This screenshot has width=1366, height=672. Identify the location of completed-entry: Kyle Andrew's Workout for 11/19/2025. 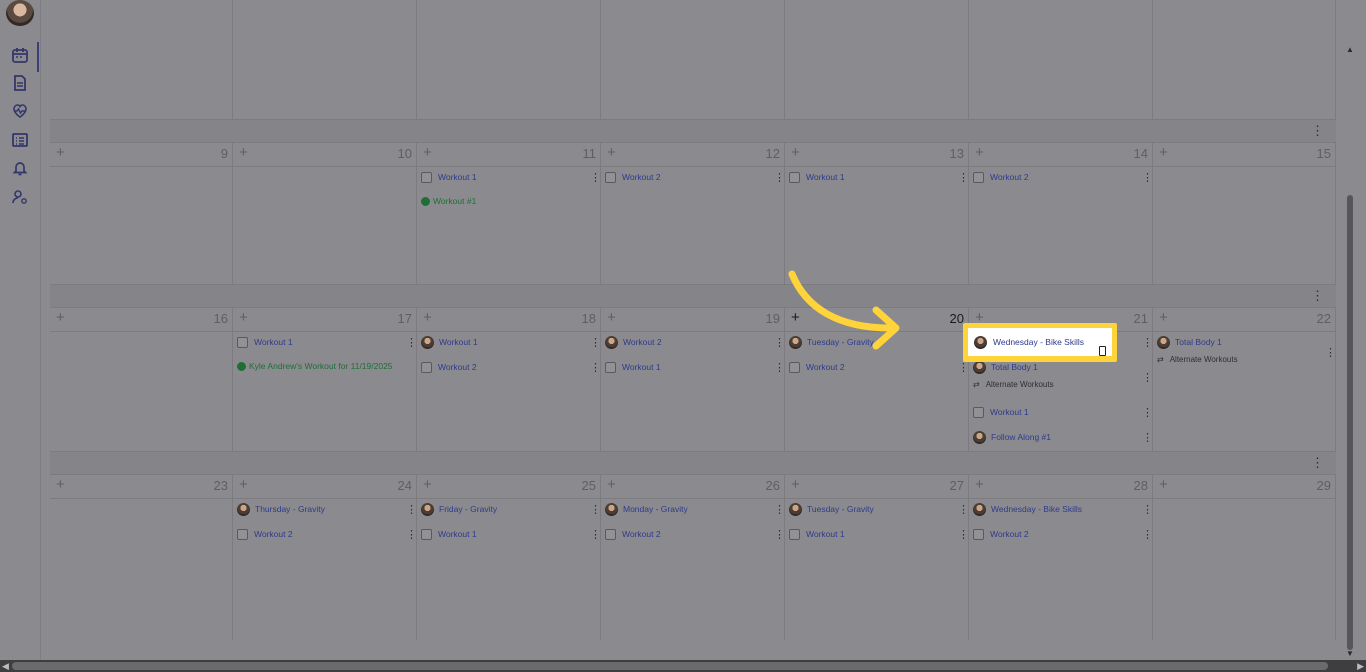
(324, 366).